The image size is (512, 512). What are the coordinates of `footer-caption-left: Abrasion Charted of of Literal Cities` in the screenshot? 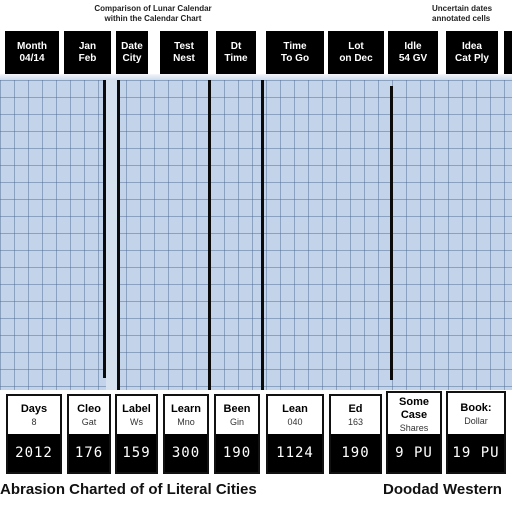 It's located at (128, 489).